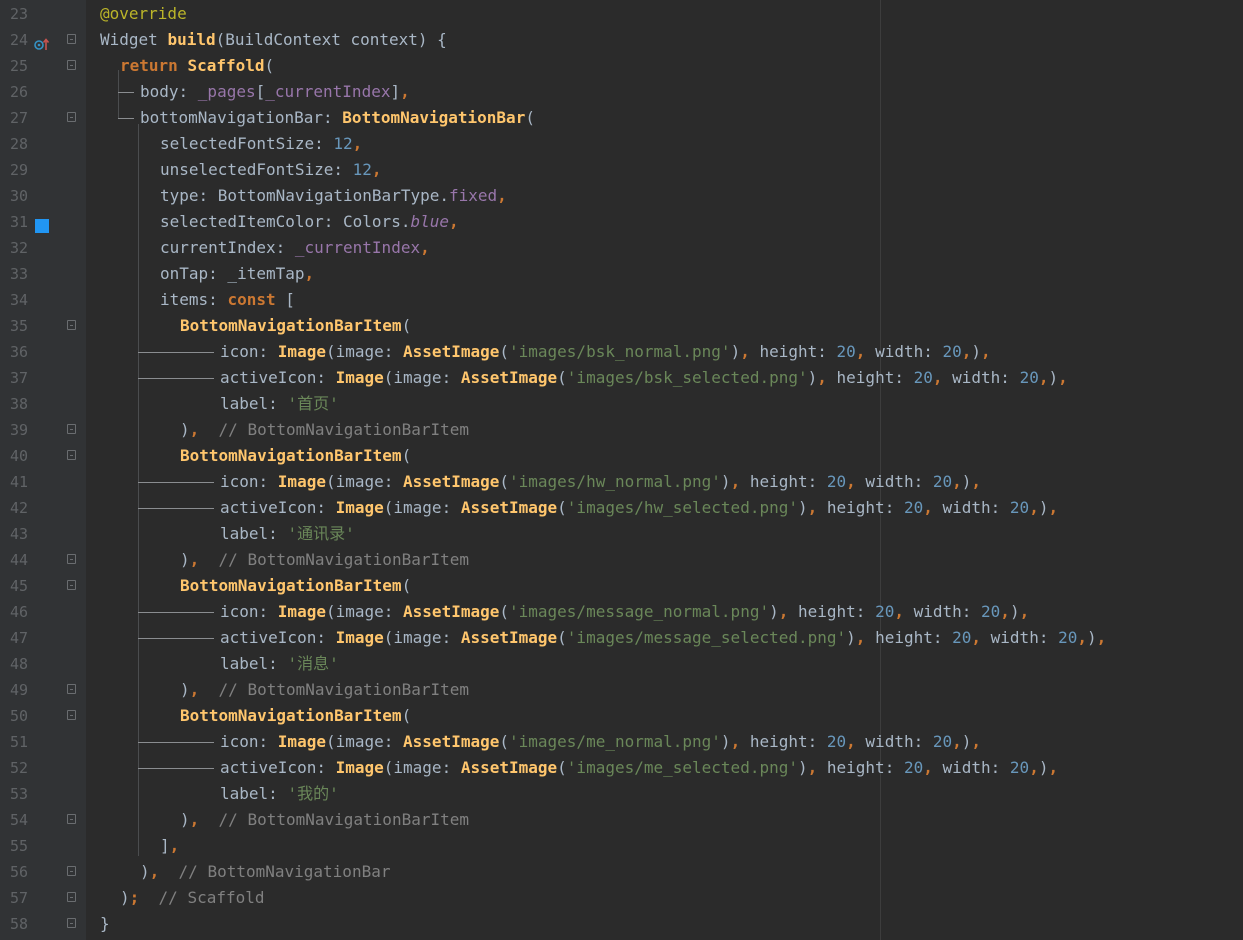 This screenshot has width=1243, height=940. Describe the element at coordinates (154, 65) in the screenshot. I see `token: return` at that location.